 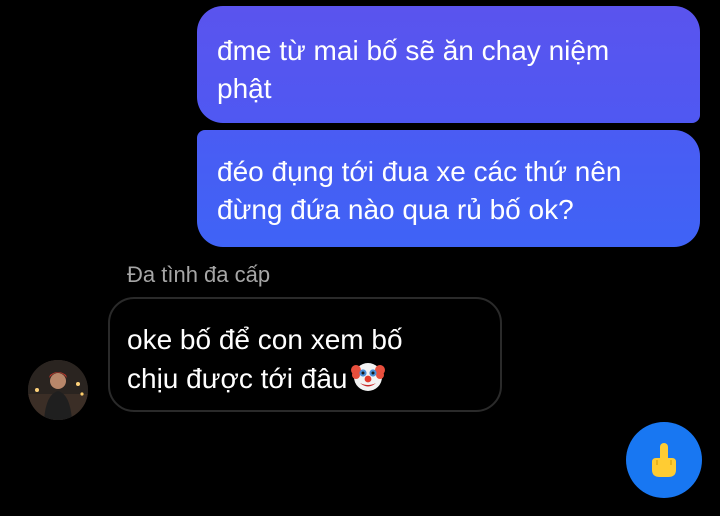 I want to click on incoming-message-bubble: oke bố để con xem bố chịu được tới đâu, so click(x=305, y=354).